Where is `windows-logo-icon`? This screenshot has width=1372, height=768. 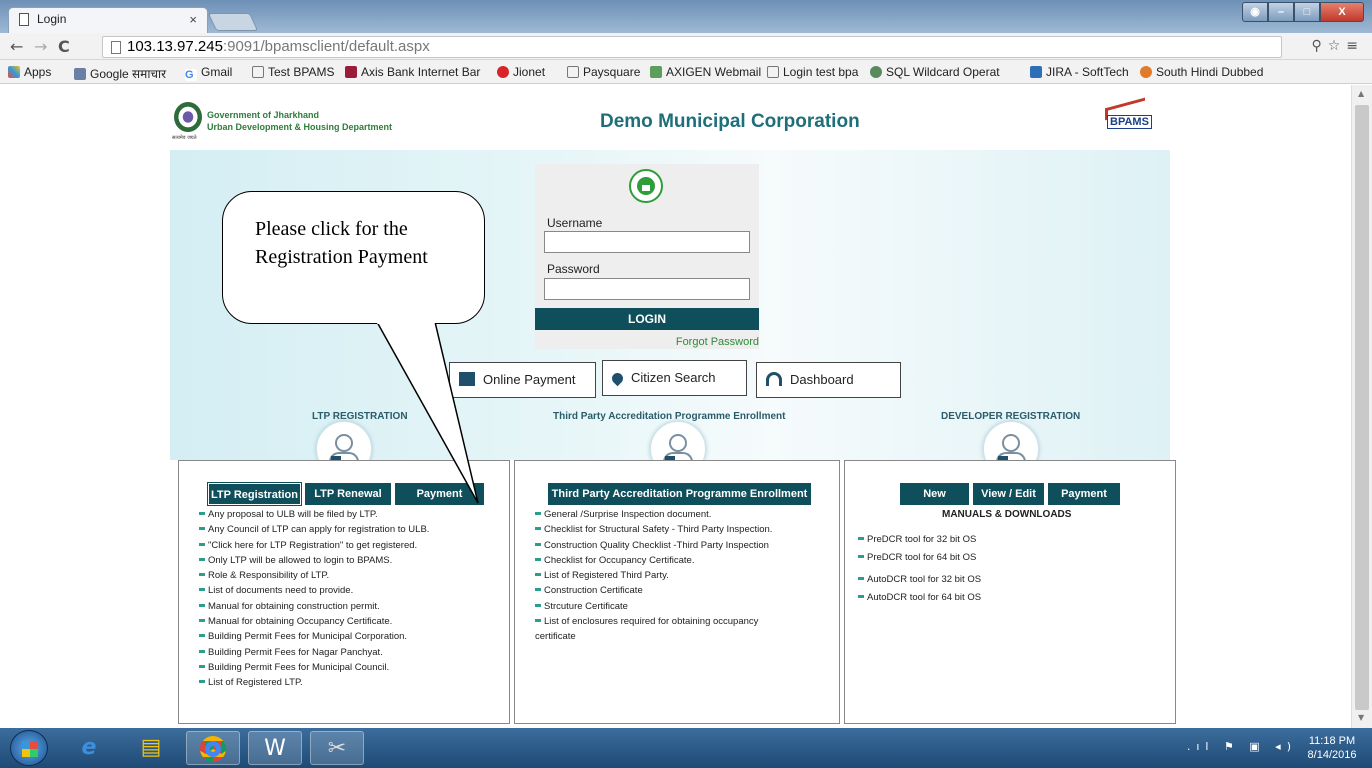 windows-logo-icon is located at coordinates (30, 749).